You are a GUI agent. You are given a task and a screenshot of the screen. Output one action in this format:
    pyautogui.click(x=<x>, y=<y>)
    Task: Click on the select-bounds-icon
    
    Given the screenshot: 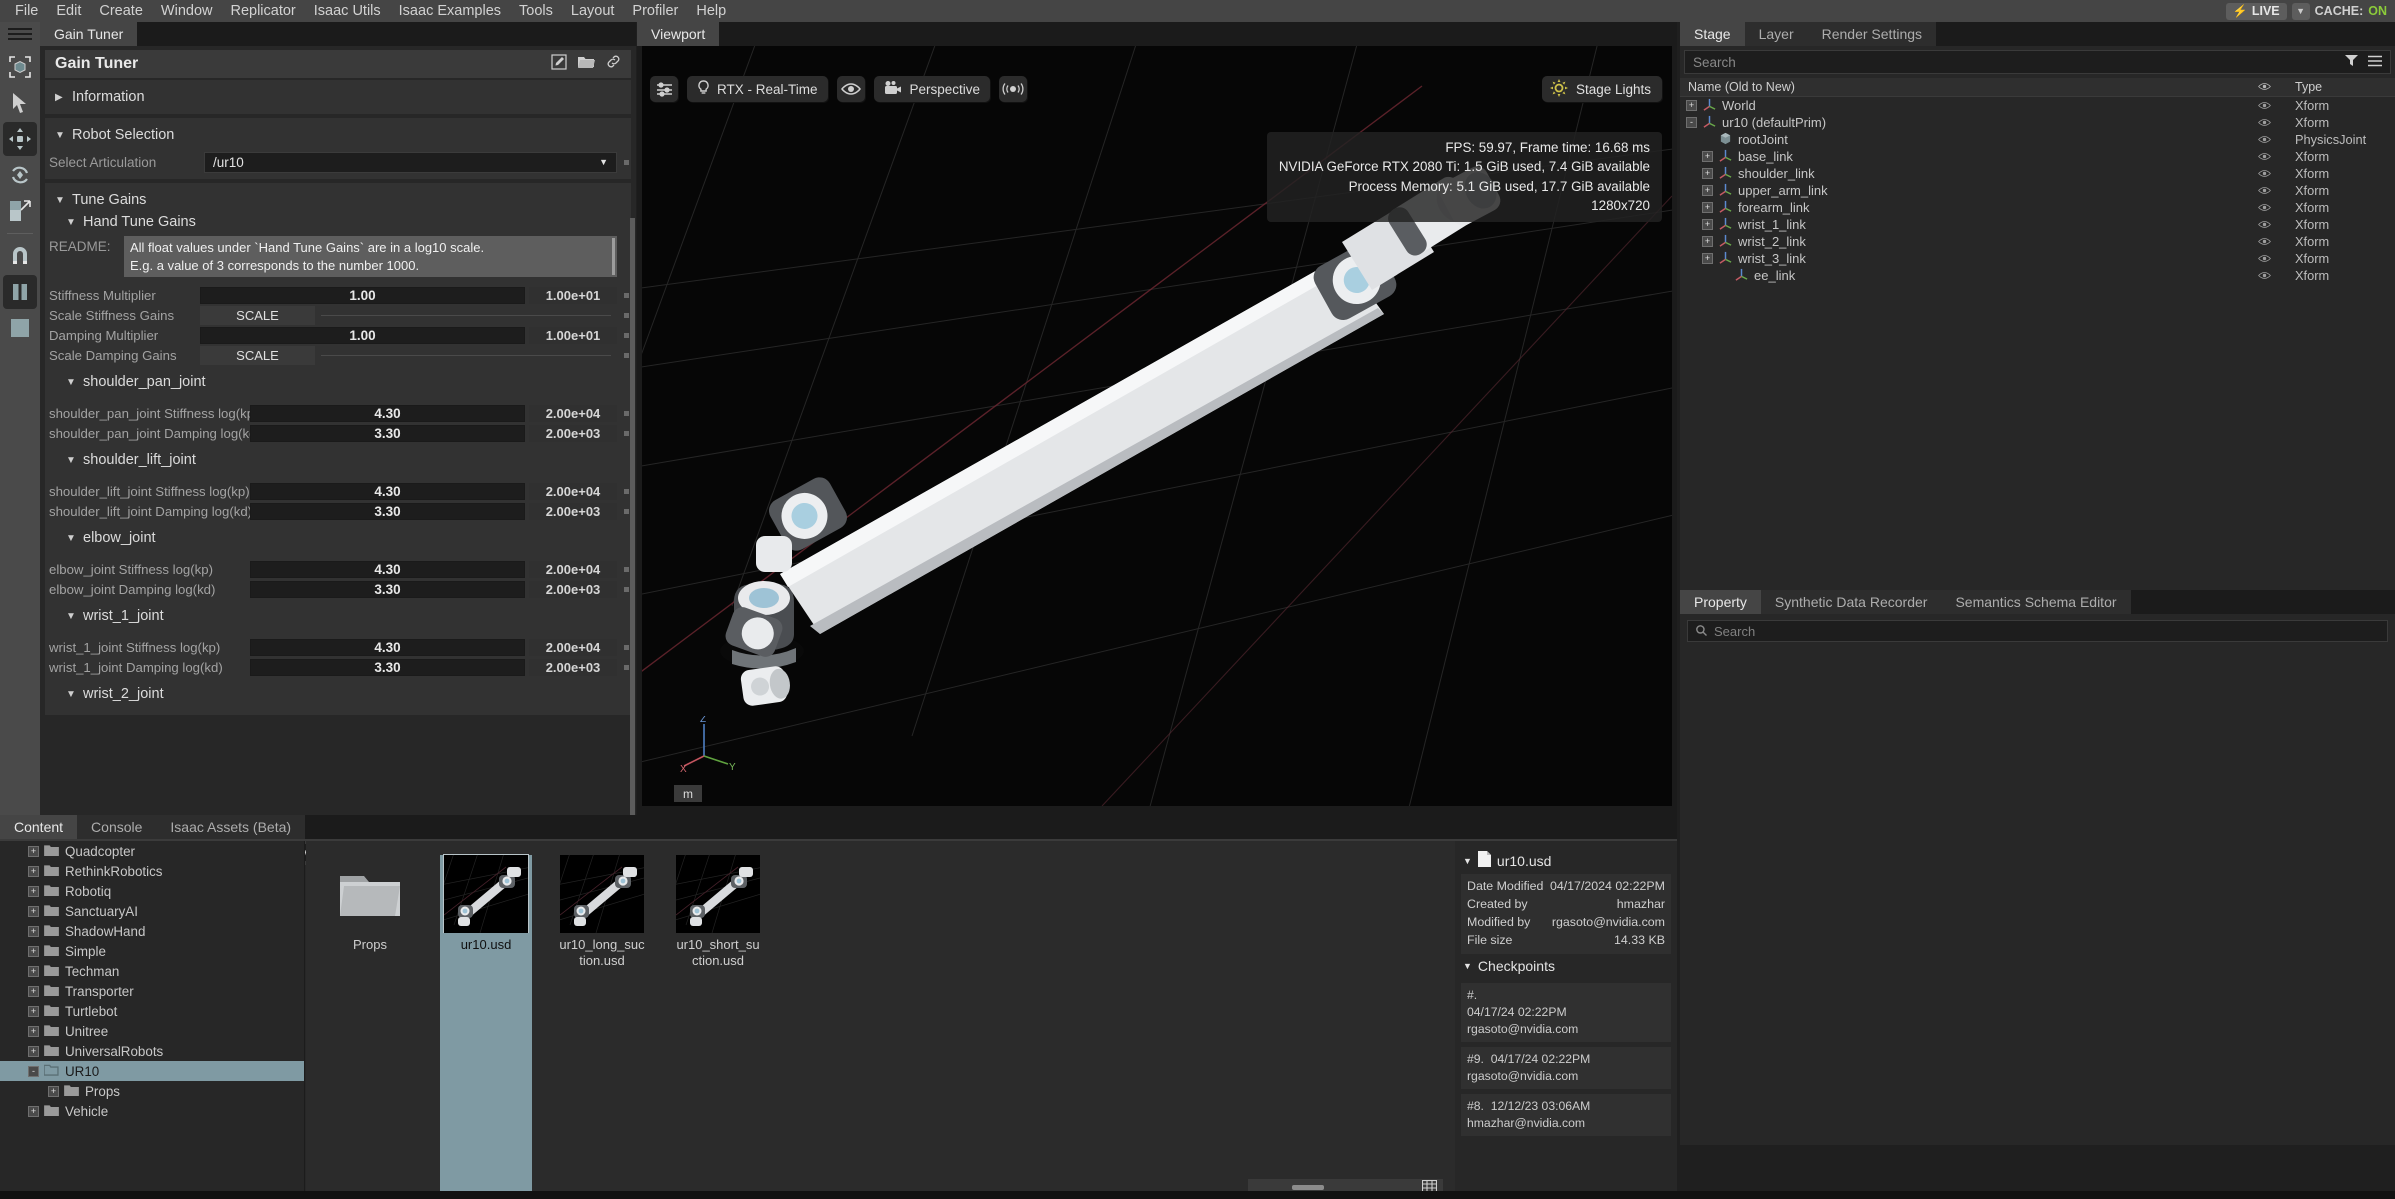 What is the action you would take?
    pyautogui.click(x=20, y=67)
    